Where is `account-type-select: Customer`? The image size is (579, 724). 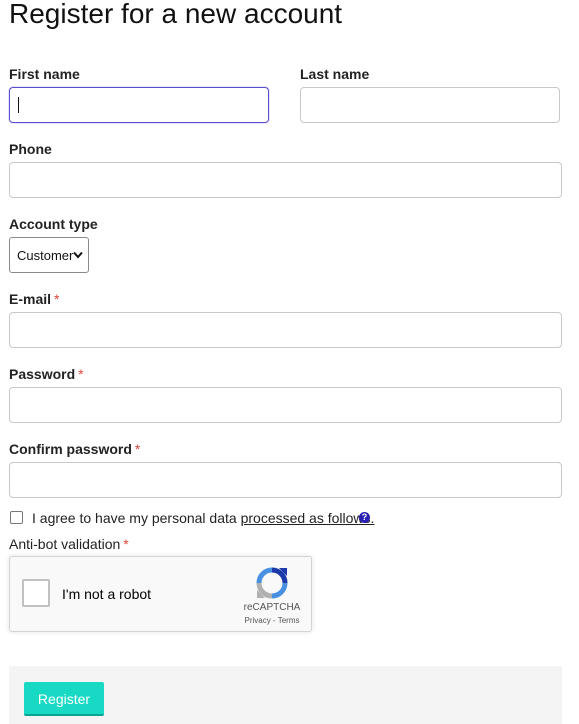 account-type-select: Customer is located at coordinates (49, 255).